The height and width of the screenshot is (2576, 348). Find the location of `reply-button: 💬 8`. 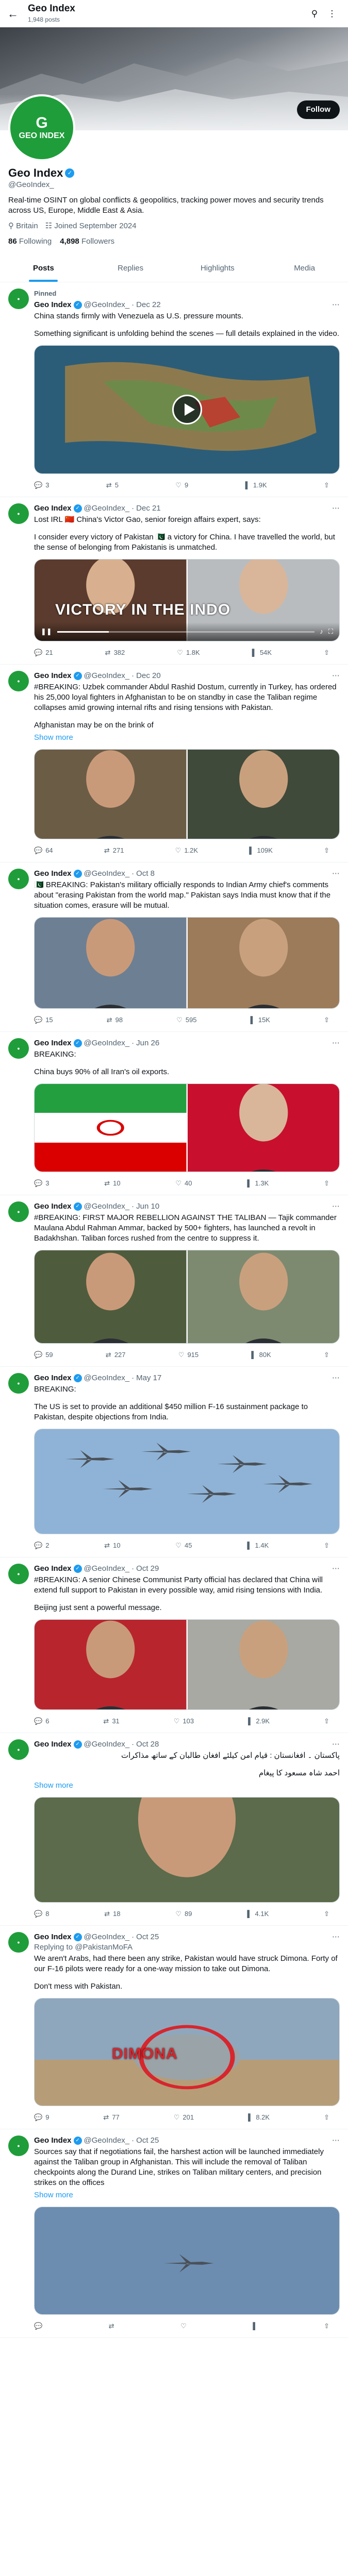

reply-button: 💬 8 is located at coordinates (41, 1914).